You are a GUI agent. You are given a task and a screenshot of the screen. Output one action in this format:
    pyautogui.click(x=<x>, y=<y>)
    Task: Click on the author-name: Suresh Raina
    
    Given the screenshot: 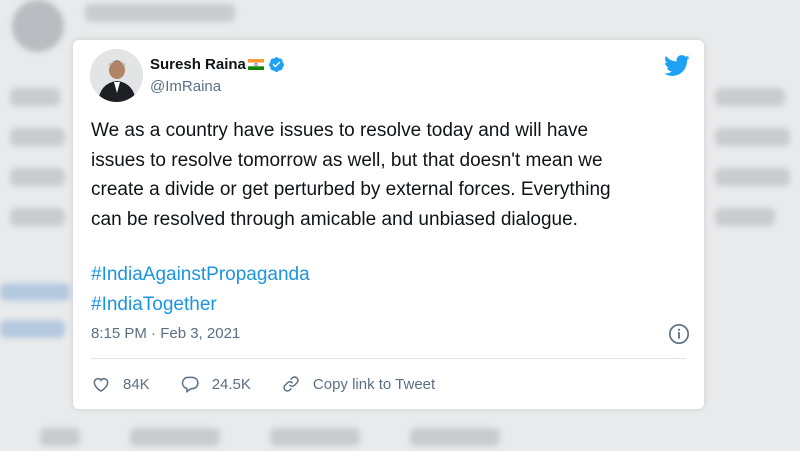 What is the action you would take?
    pyautogui.click(x=198, y=64)
    